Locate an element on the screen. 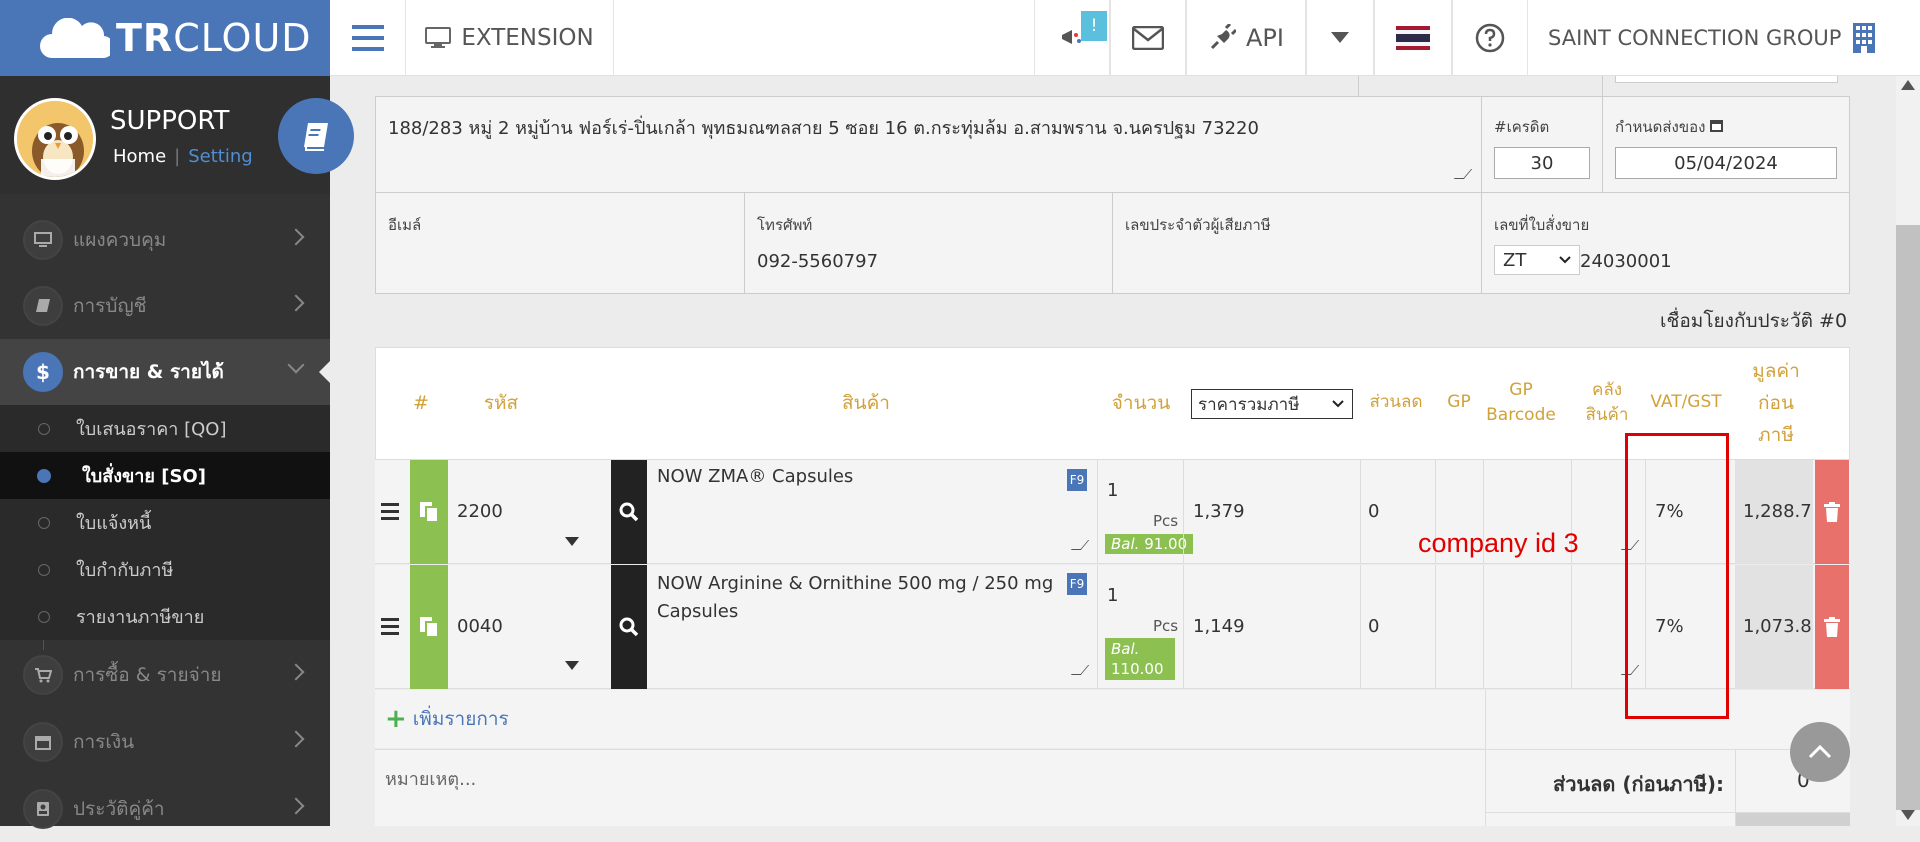 The width and height of the screenshot is (1920, 842). header-pretax: มูลค่า ก่อน ภาษี is located at coordinates (1776, 403).